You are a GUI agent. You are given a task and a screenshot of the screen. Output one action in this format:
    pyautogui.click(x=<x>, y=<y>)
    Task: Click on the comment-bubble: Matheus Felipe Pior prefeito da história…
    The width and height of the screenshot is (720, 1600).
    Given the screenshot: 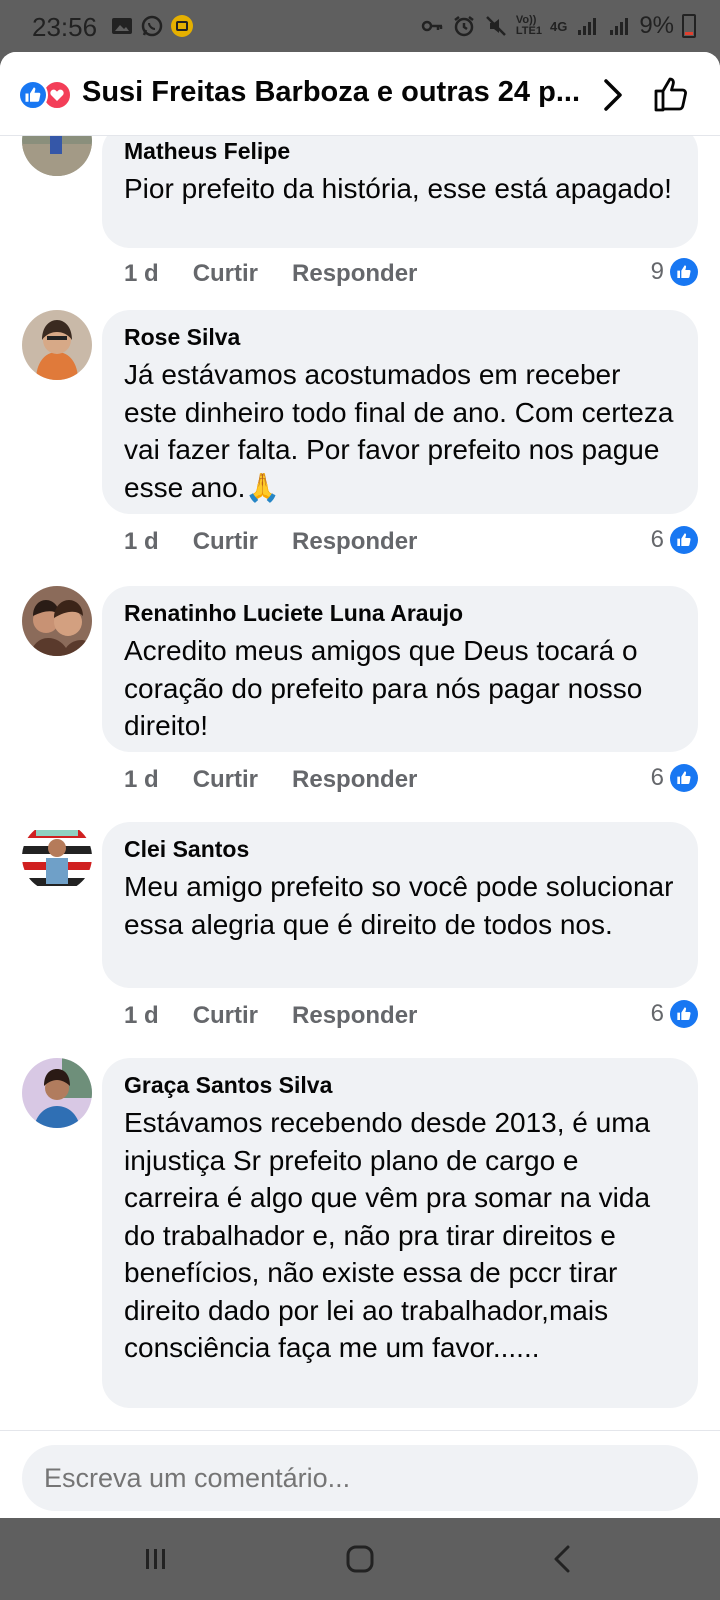 What is the action you would take?
    pyautogui.click(x=400, y=192)
    